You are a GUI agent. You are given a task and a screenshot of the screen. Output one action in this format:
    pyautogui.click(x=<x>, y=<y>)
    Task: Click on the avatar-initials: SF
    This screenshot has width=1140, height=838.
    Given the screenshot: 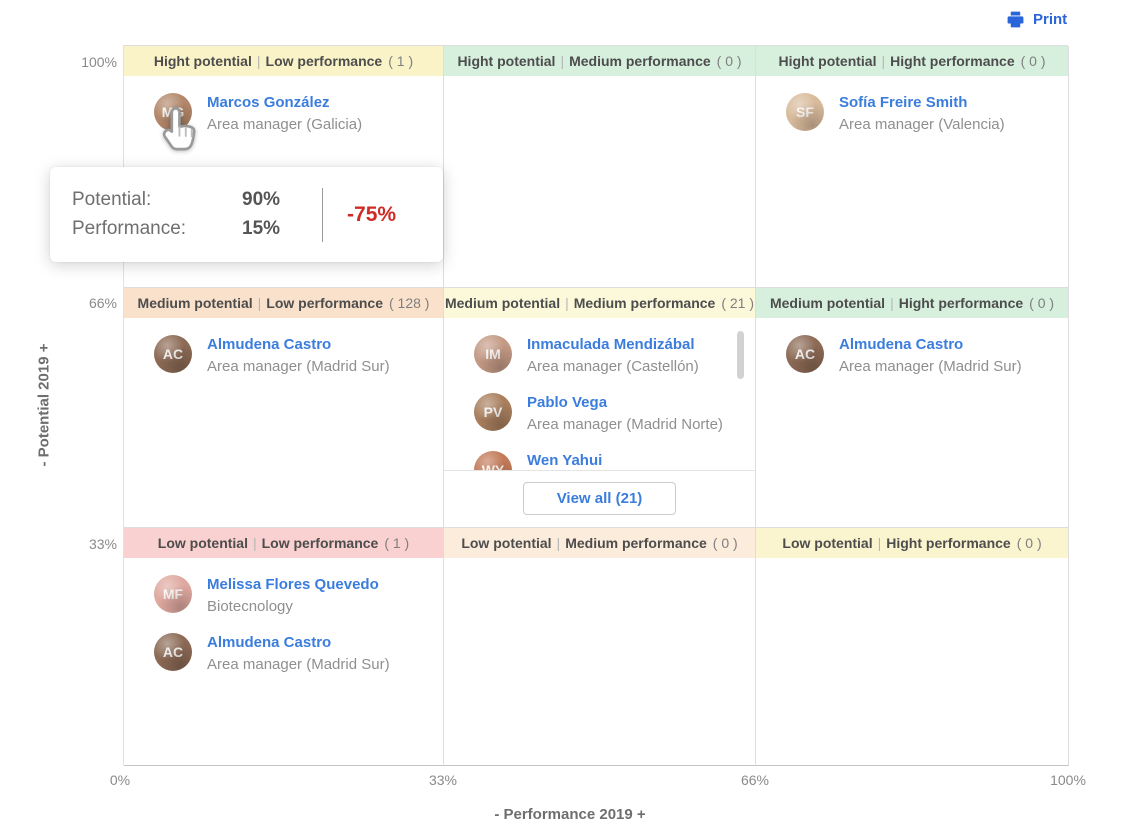 What is the action you would take?
    pyautogui.click(x=805, y=112)
    